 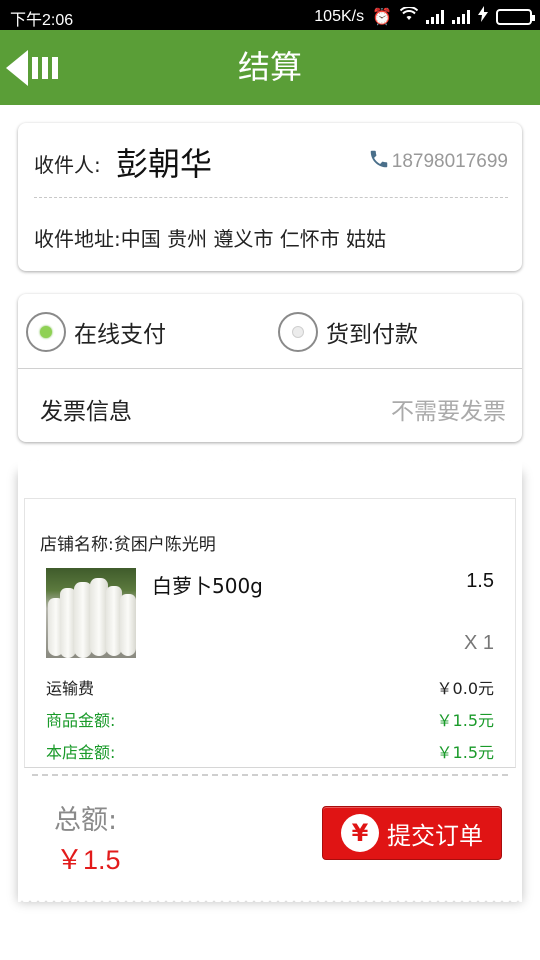 I want to click on radio-button-unselected, so click(x=298, y=332).